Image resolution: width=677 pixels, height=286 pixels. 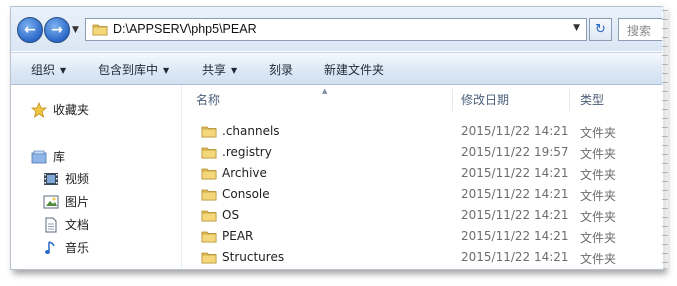 I want to click on burn-label: 刻录, so click(x=281, y=70).